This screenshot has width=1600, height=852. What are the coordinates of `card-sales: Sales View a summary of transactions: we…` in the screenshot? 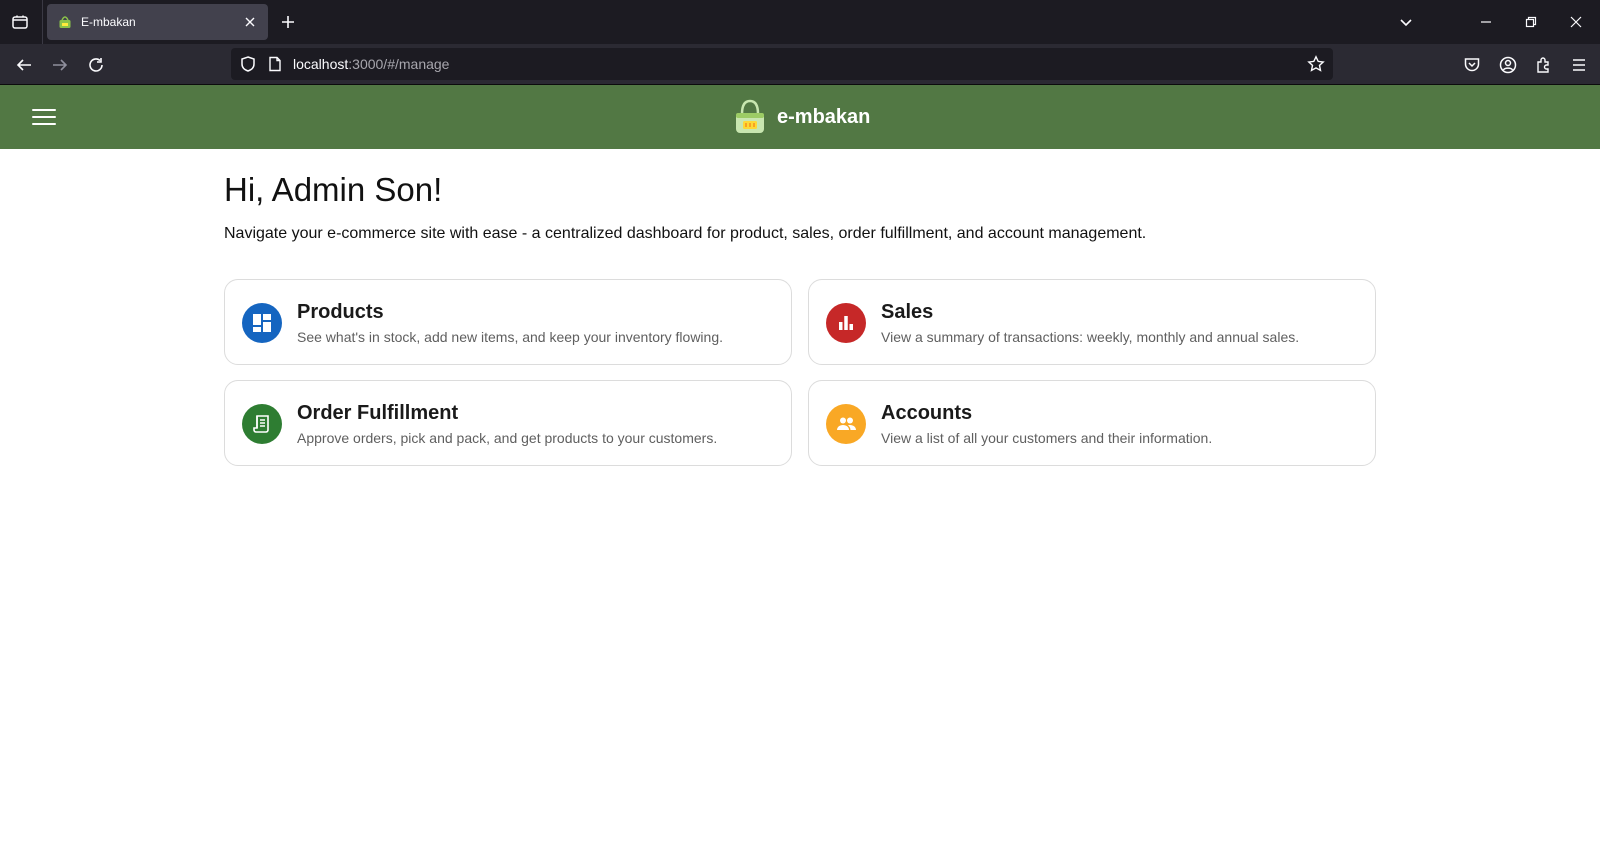 It's located at (1092, 322).